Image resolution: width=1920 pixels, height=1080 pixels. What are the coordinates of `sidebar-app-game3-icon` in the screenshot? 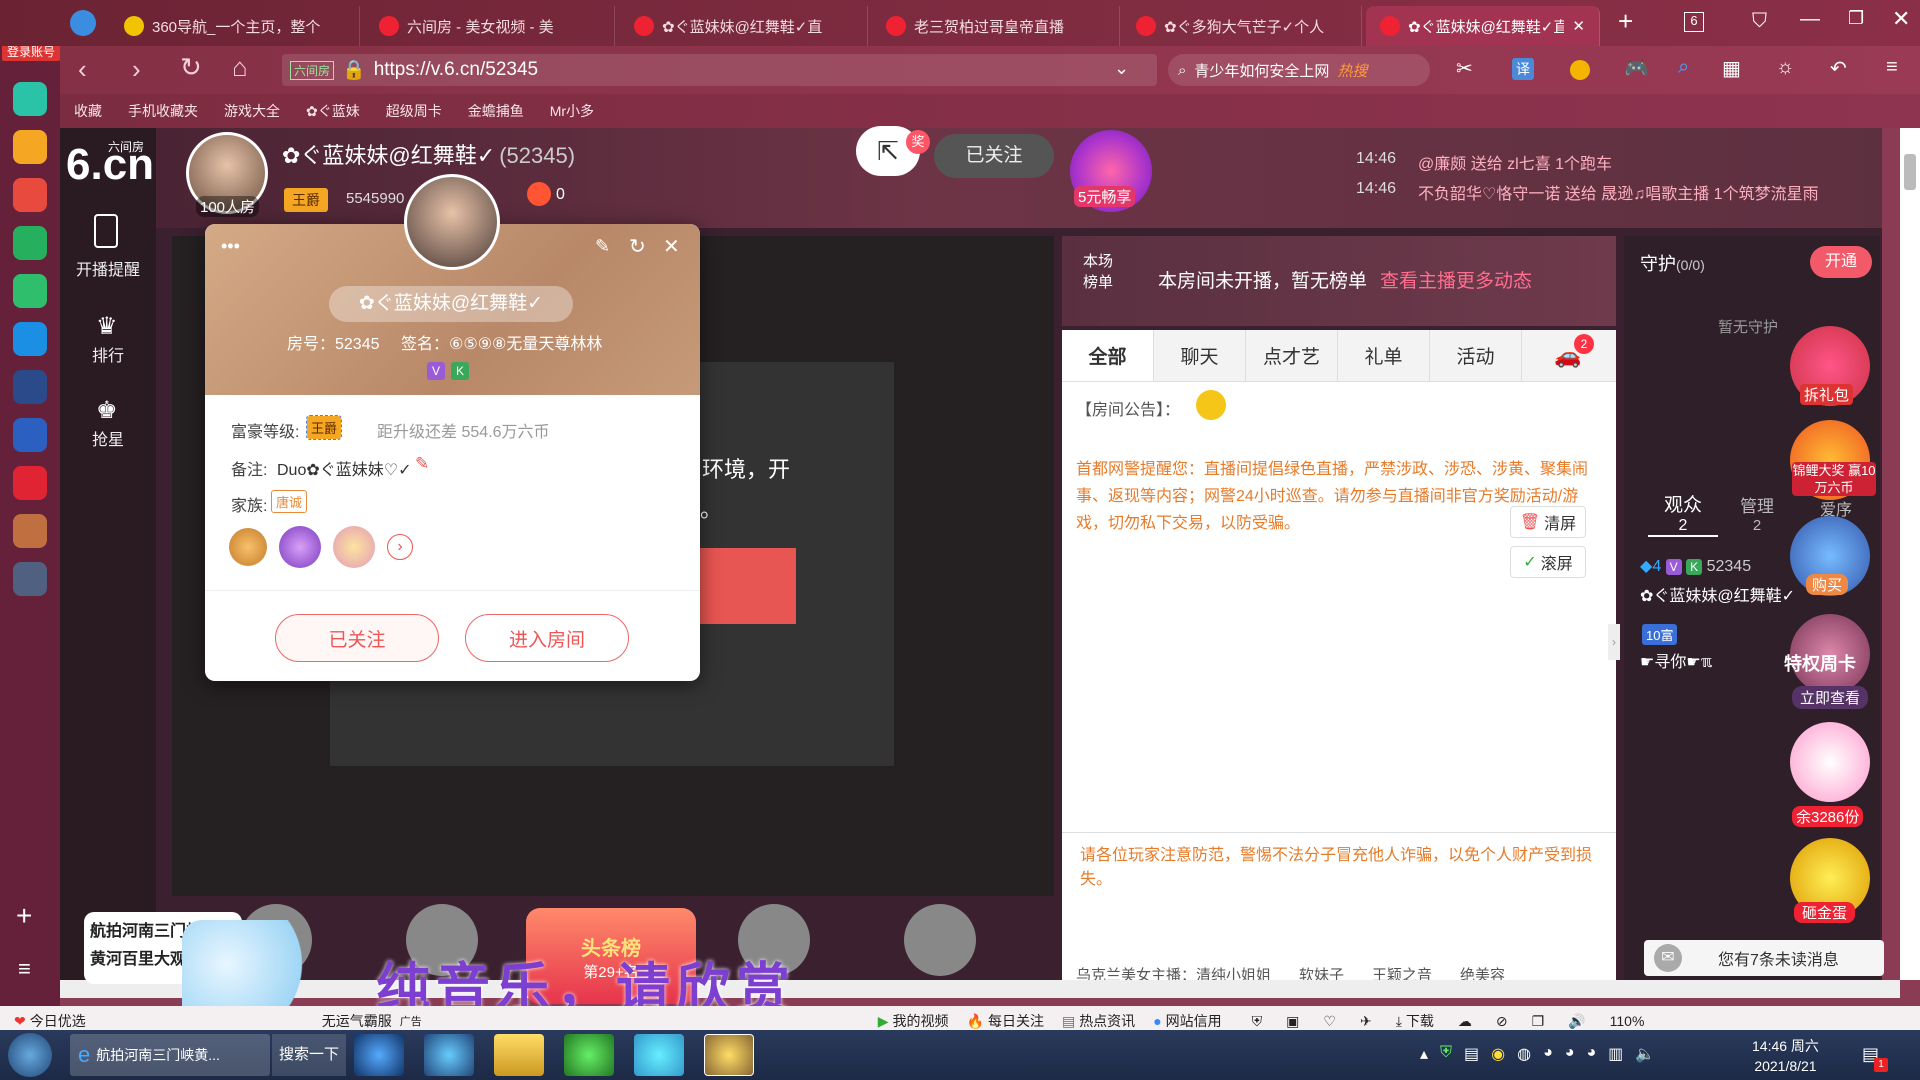 It's located at (30, 579).